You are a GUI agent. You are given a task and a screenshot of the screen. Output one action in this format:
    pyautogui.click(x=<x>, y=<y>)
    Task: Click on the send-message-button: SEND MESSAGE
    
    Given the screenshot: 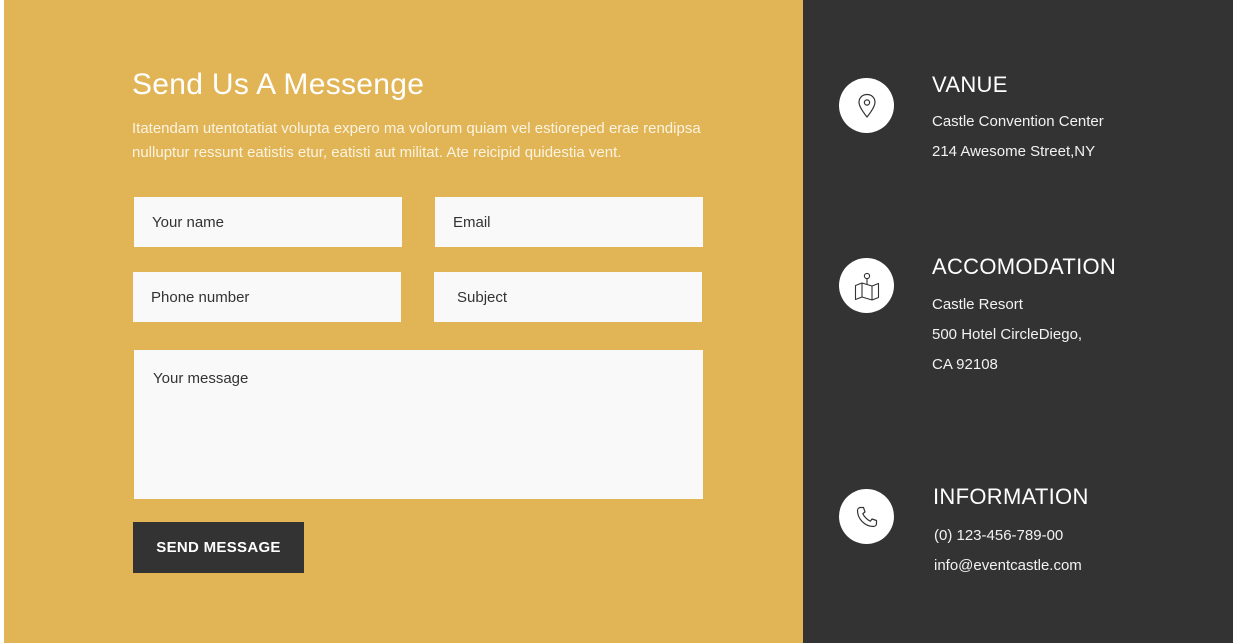 What is the action you would take?
    pyautogui.click(x=218, y=547)
    